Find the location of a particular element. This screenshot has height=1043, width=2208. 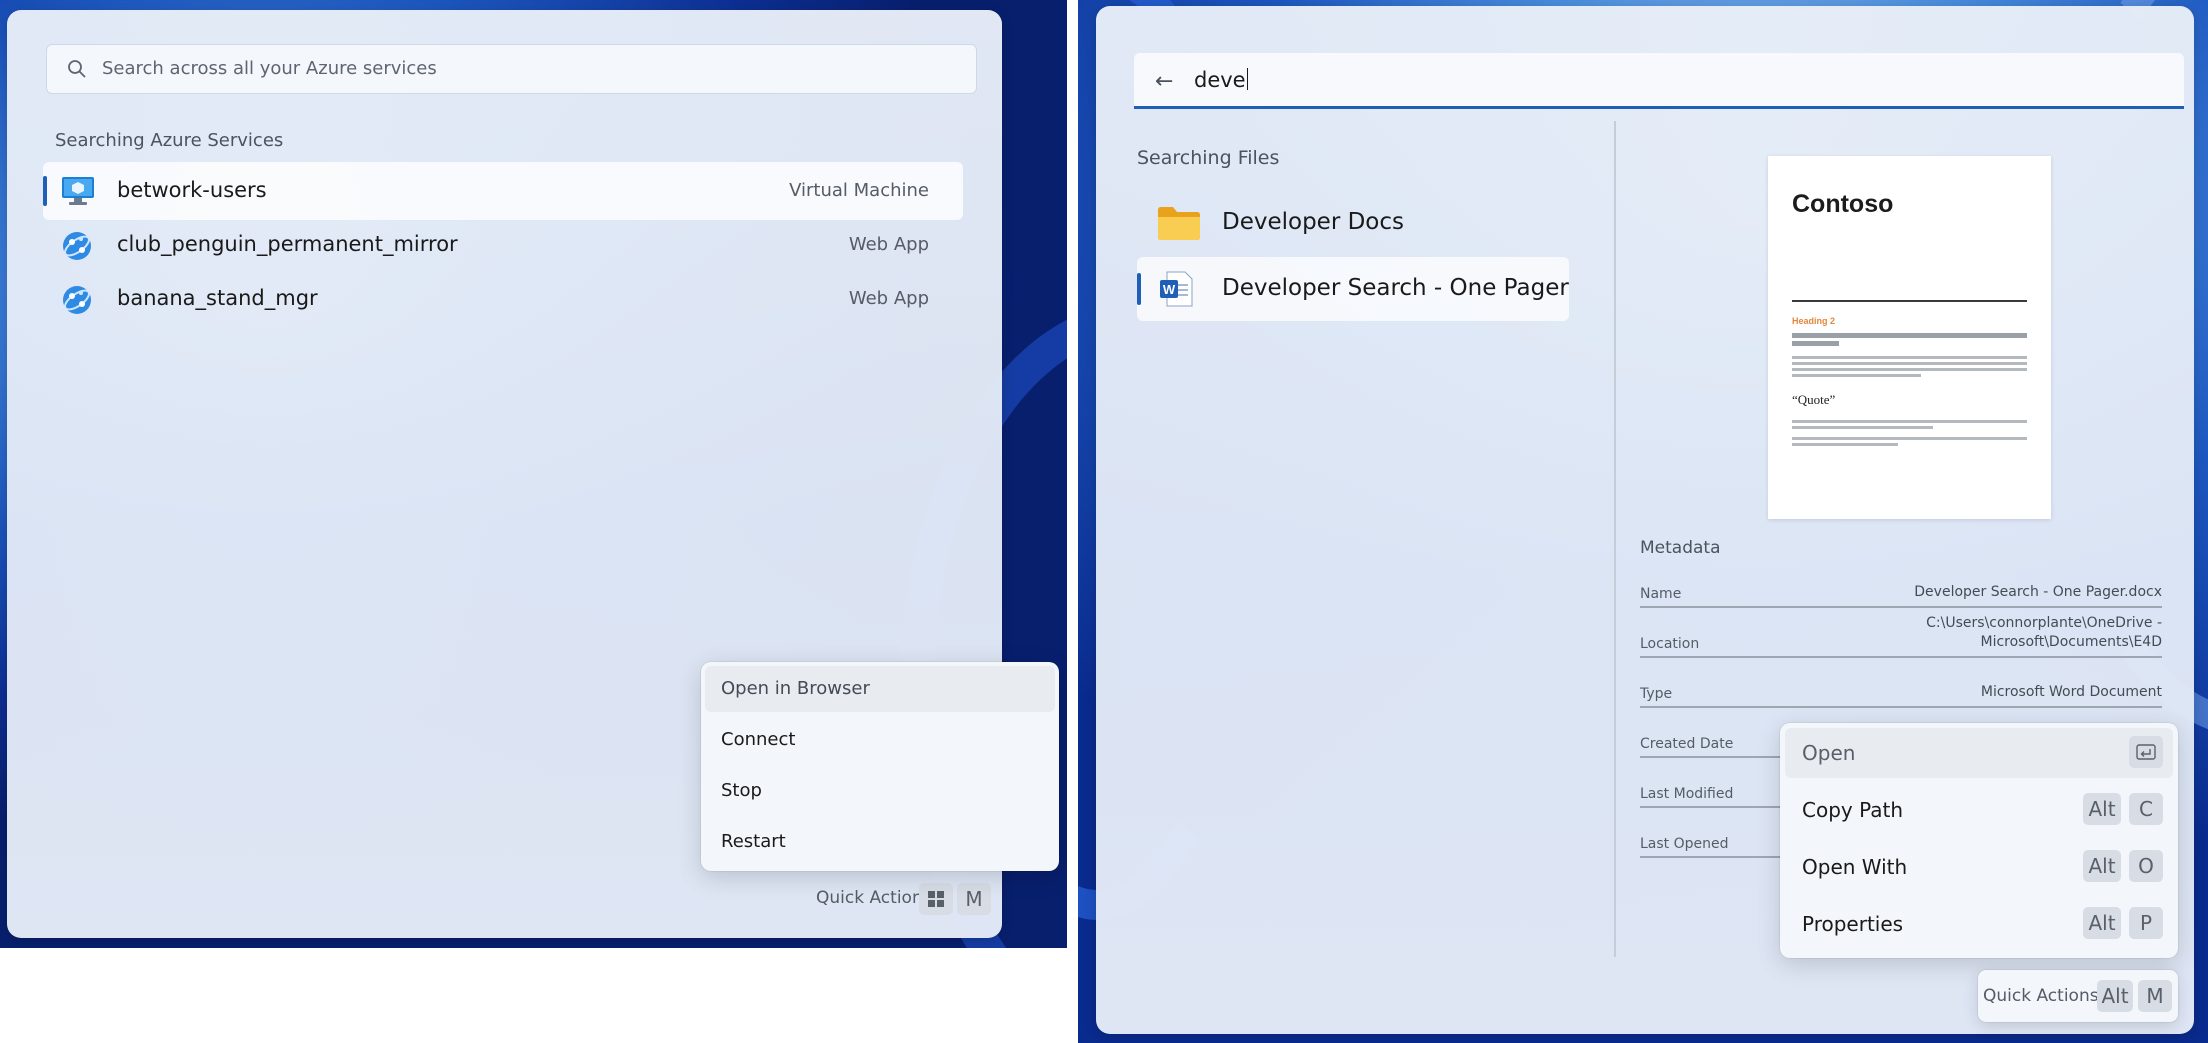

shortcut-key: O is located at coordinates (2146, 866).